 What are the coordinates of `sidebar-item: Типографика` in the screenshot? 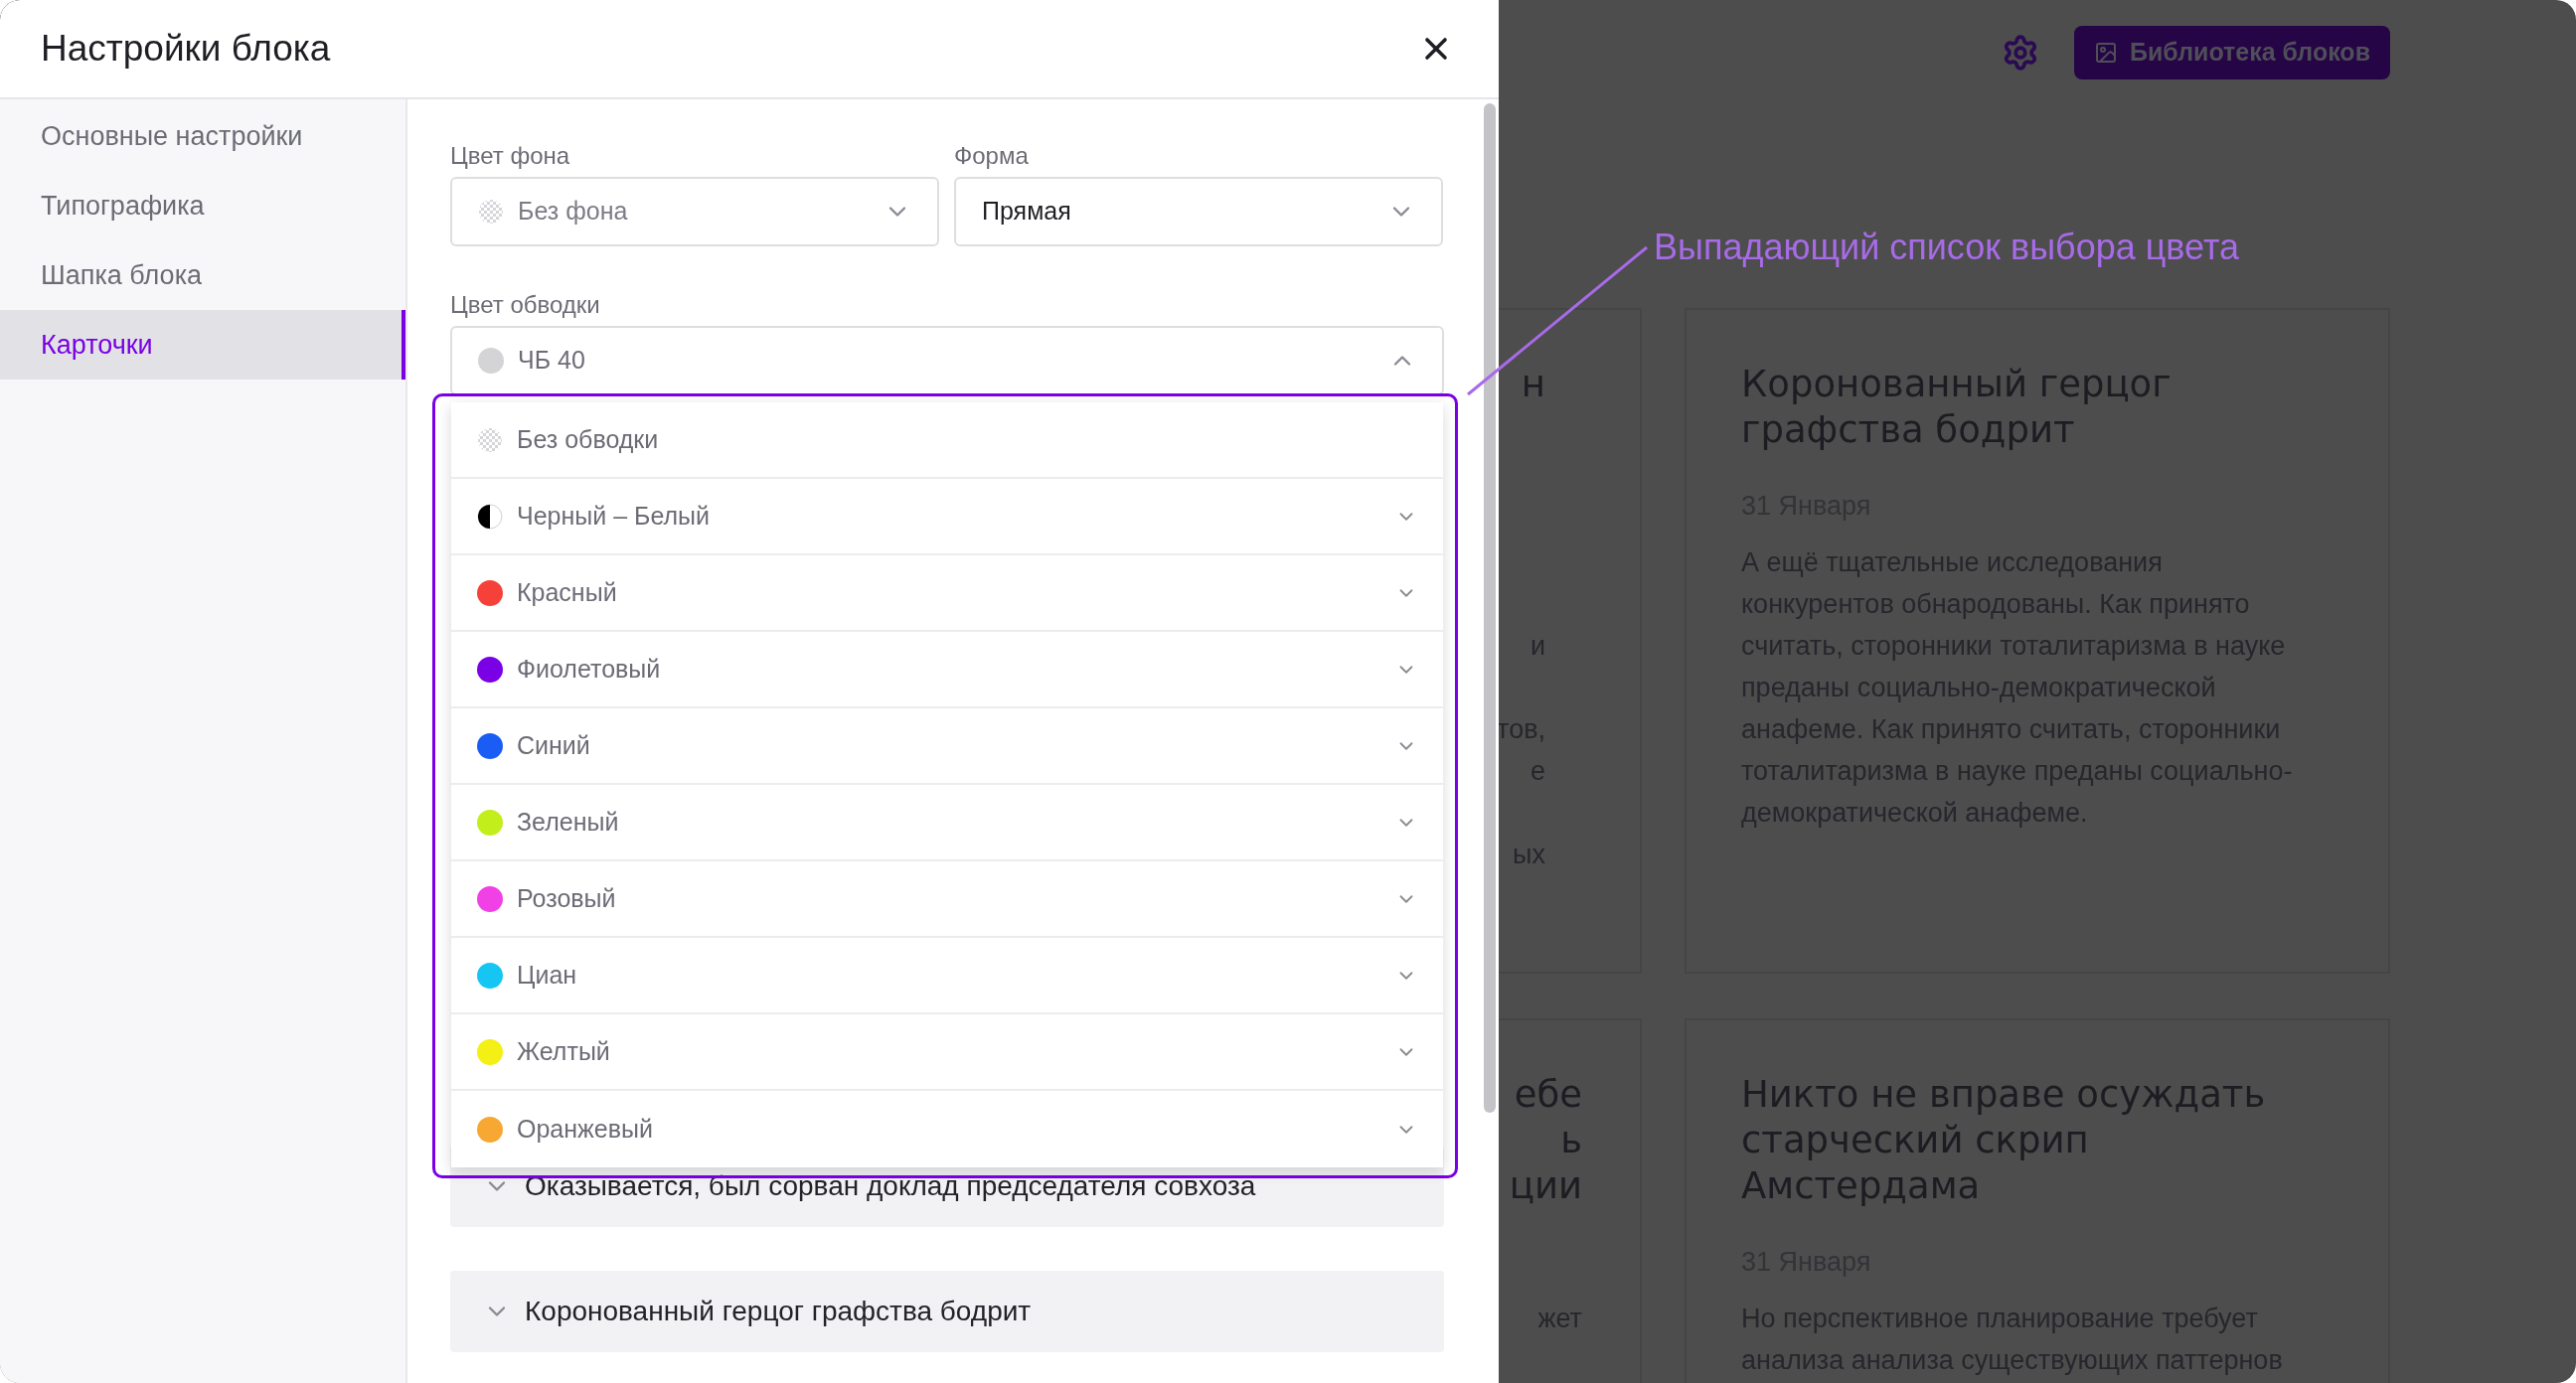 It's located at (202, 206).